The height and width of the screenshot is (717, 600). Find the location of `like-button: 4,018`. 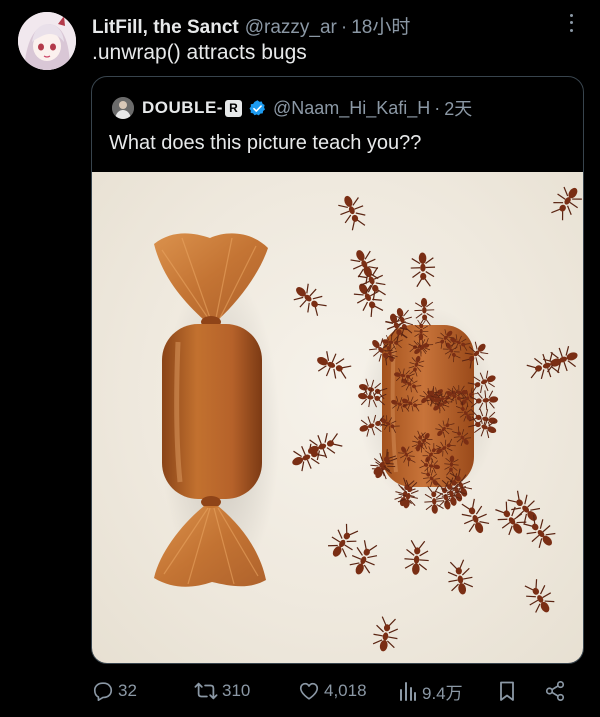

like-button: 4,018 is located at coordinates (332, 691).